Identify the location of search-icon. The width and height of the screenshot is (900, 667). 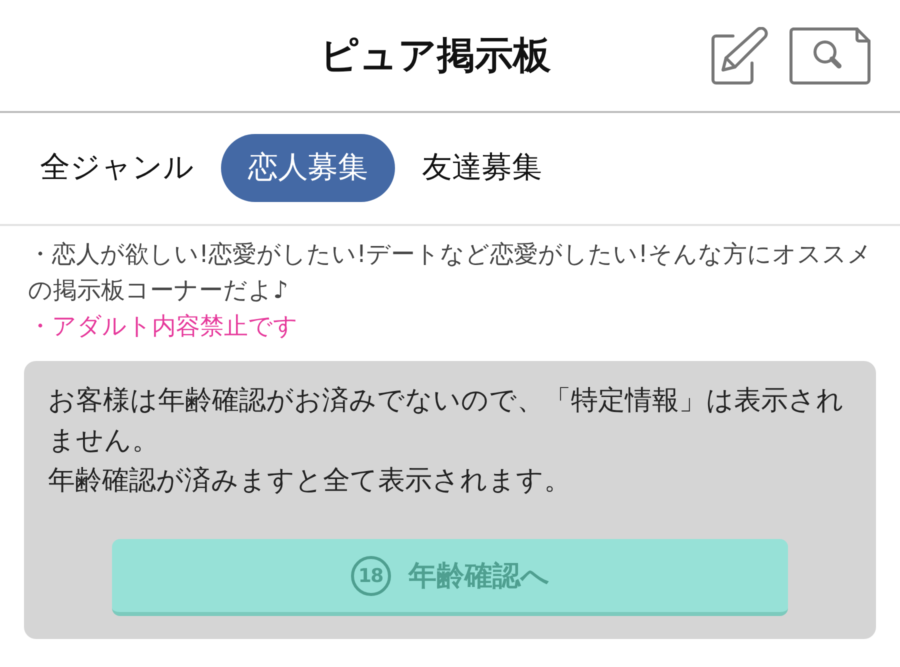
(830, 55).